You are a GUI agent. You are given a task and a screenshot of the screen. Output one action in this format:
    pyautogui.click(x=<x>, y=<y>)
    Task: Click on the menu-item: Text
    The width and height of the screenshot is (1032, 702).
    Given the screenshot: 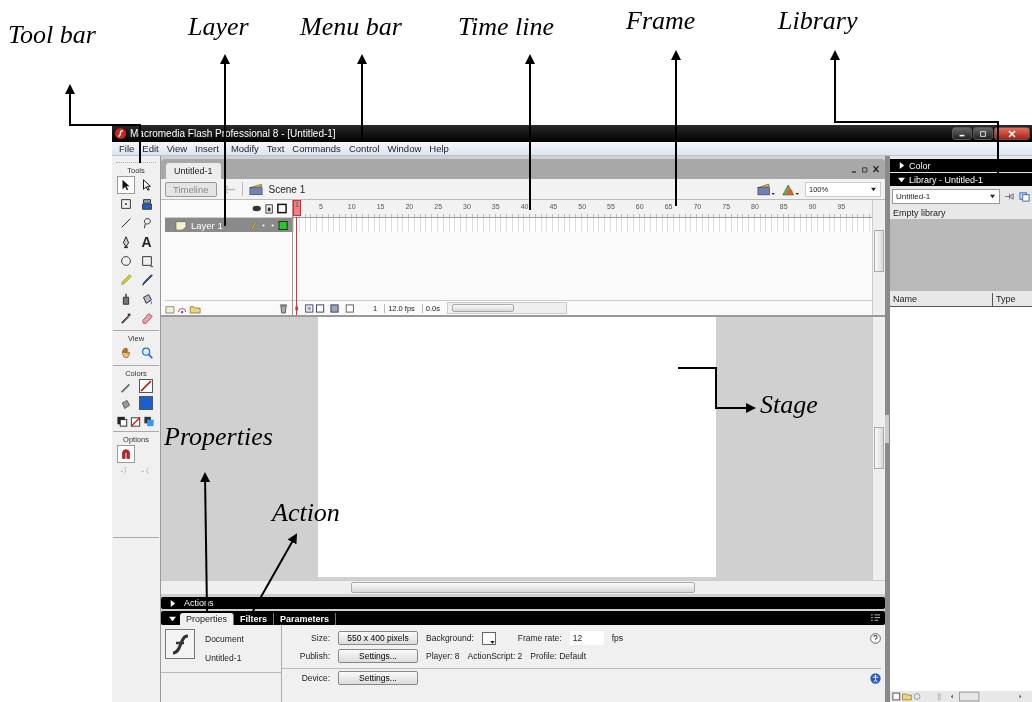 What is the action you would take?
    pyautogui.click(x=275, y=148)
    